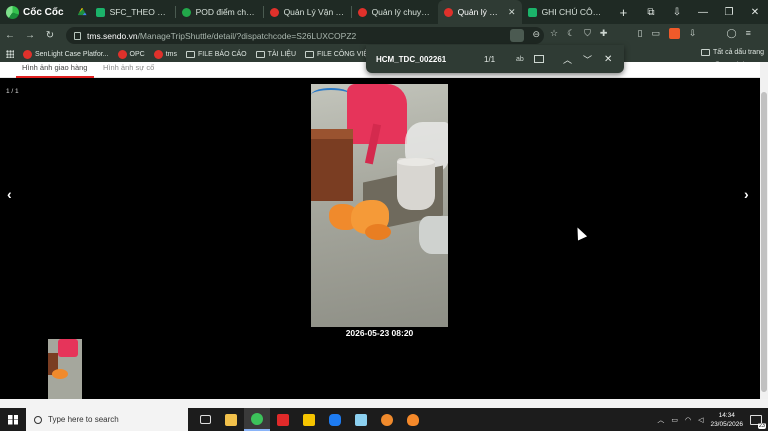 This screenshot has width=768, height=431. What do you see at coordinates (283, 419) in the screenshot?
I see `wps-icon` at bounding box center [283, 419].